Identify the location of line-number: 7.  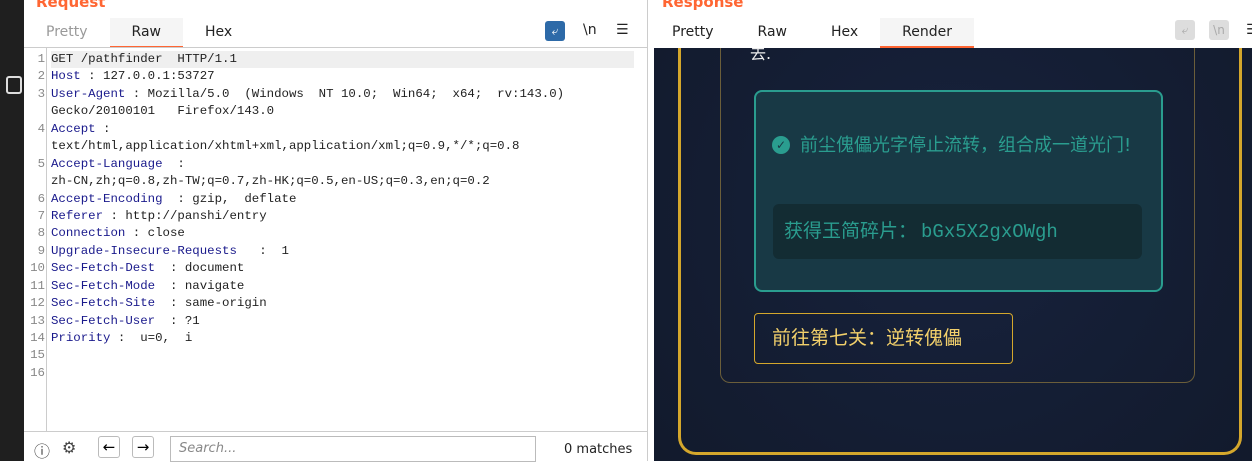
(41, 215).